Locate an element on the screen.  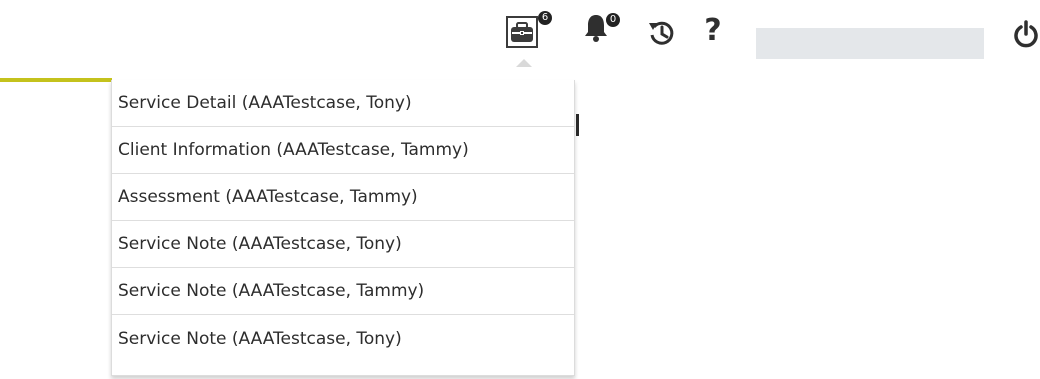
open-document-item: Service Detail (AAATestcase, Tony) is located at coordinates (343, 103).